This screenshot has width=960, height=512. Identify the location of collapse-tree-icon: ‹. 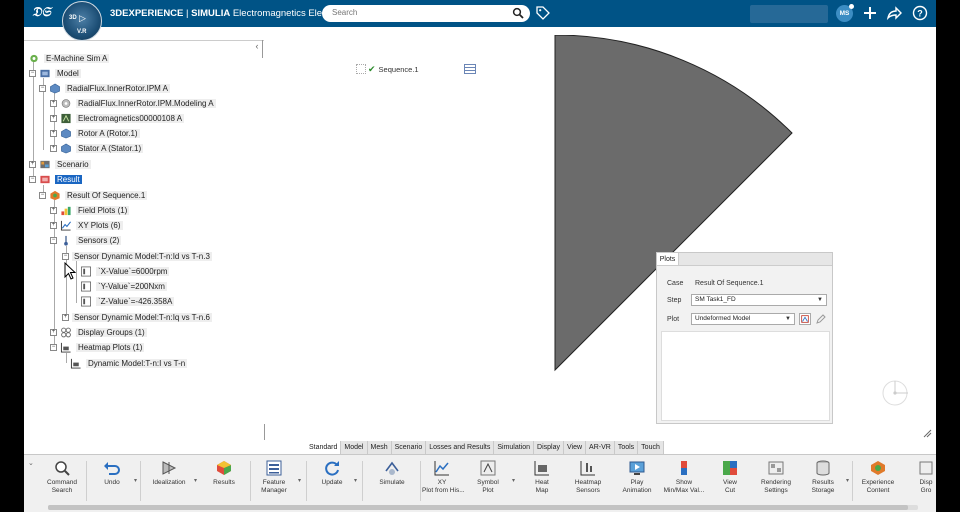
(257, 46).